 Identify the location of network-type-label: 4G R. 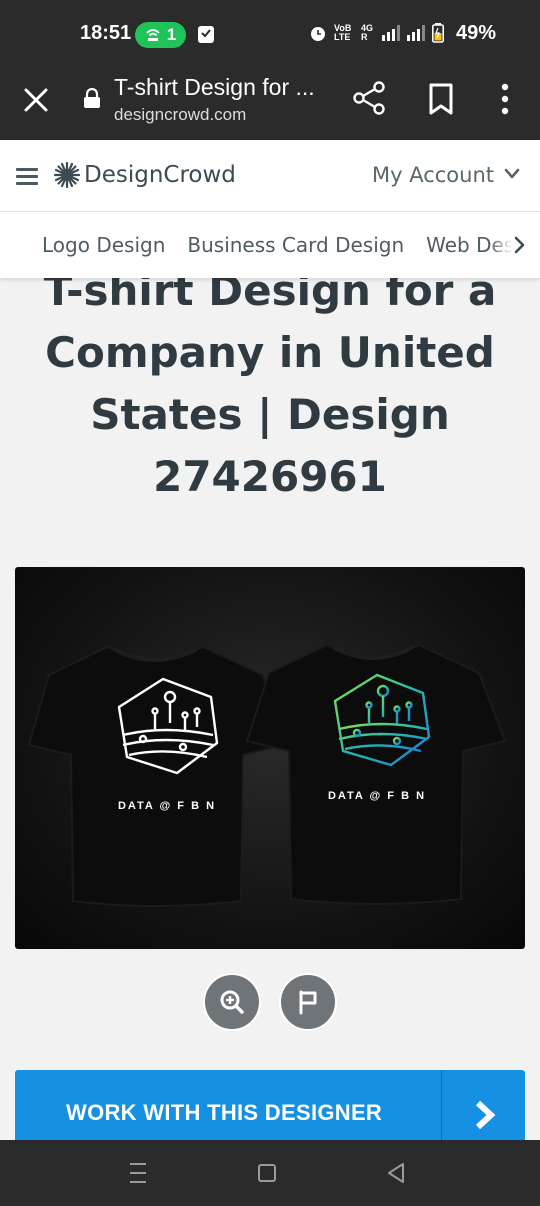
(367, 32).